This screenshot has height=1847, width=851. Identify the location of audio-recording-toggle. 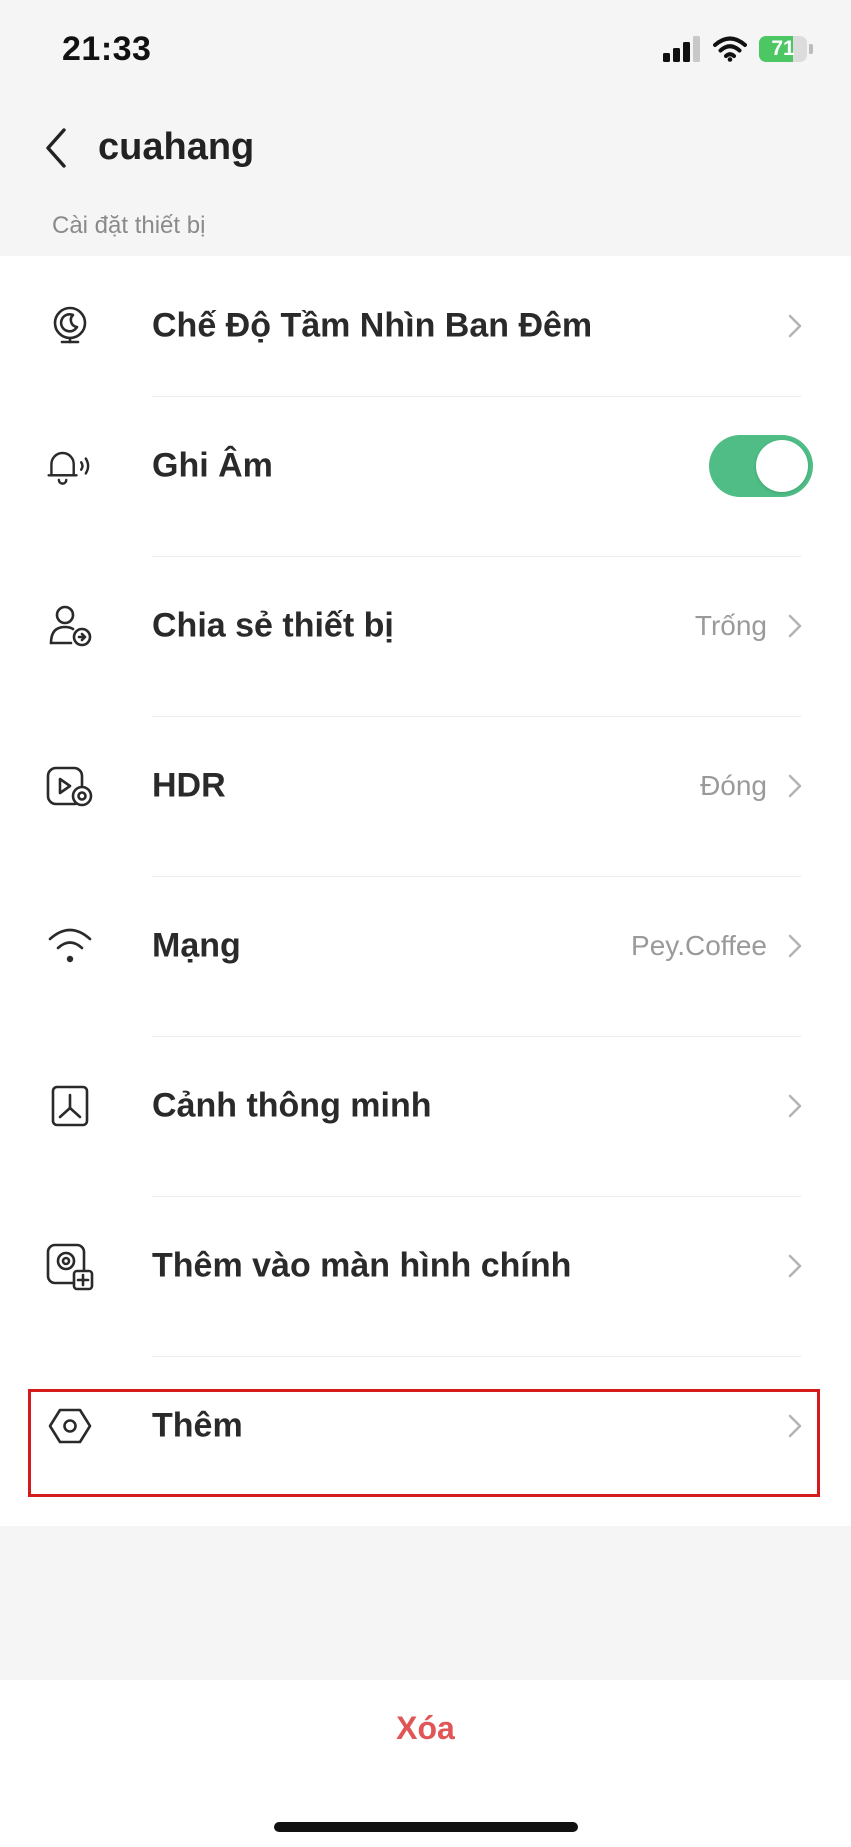
(761, 466).